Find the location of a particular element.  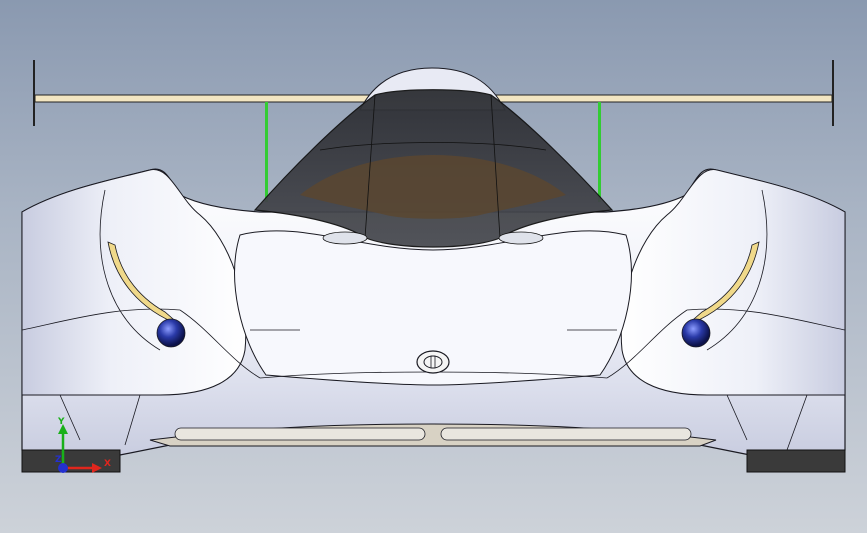

fender-left is located at coordinates (134, 282).